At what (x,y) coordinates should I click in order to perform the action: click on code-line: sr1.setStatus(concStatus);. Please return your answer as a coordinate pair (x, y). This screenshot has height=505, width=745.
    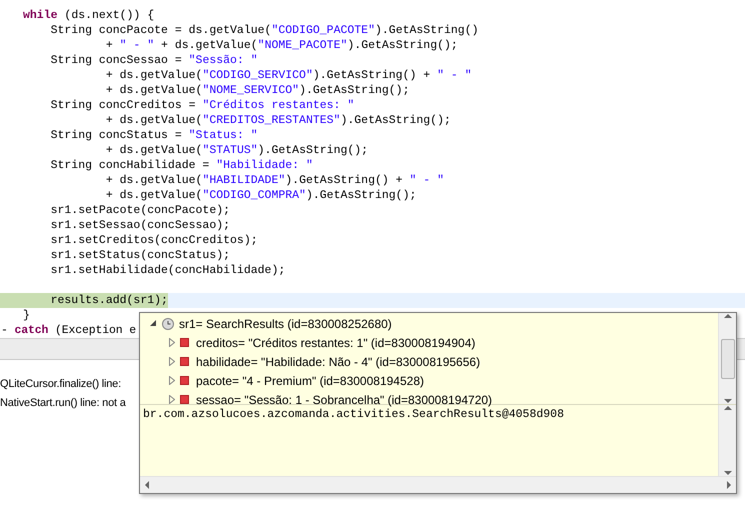
    Looking at the image, I should click on (140, 255).